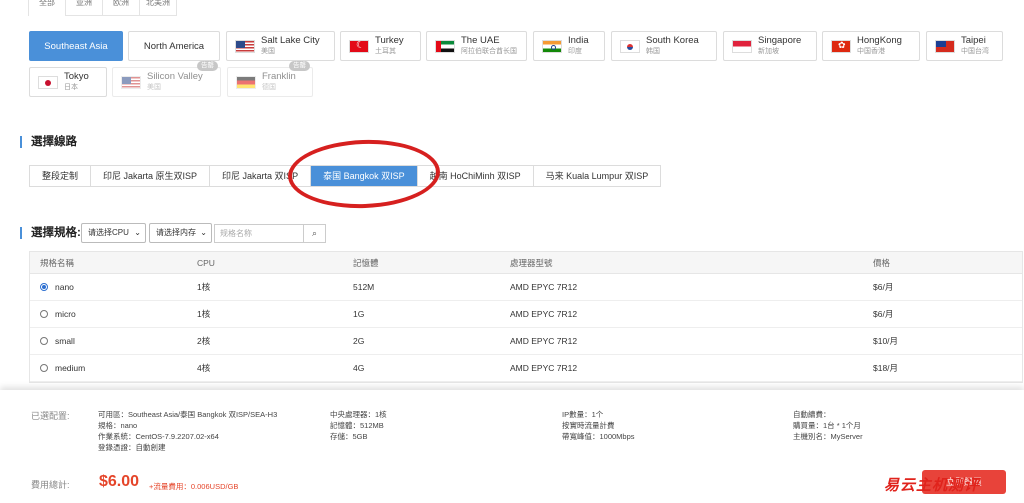 This screenshot has height=503, width=1024. Describe the element at coordinates (151, 176) in the screenshot. I see `route-tab-jakarta-native: 印尼 Jakarta 原生双ISP` at that location.